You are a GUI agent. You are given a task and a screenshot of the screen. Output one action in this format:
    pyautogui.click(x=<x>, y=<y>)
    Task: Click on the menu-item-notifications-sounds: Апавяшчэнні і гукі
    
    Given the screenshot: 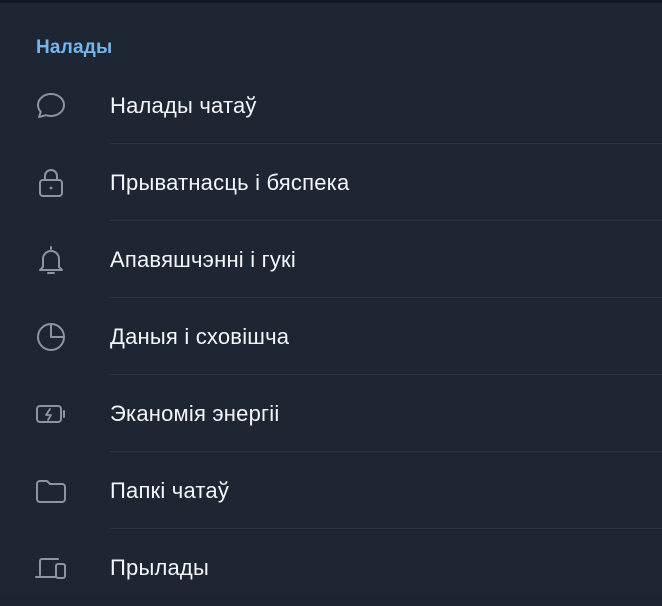 What is the action you would take?
    pyautogui.click(x=331, y=259)
    